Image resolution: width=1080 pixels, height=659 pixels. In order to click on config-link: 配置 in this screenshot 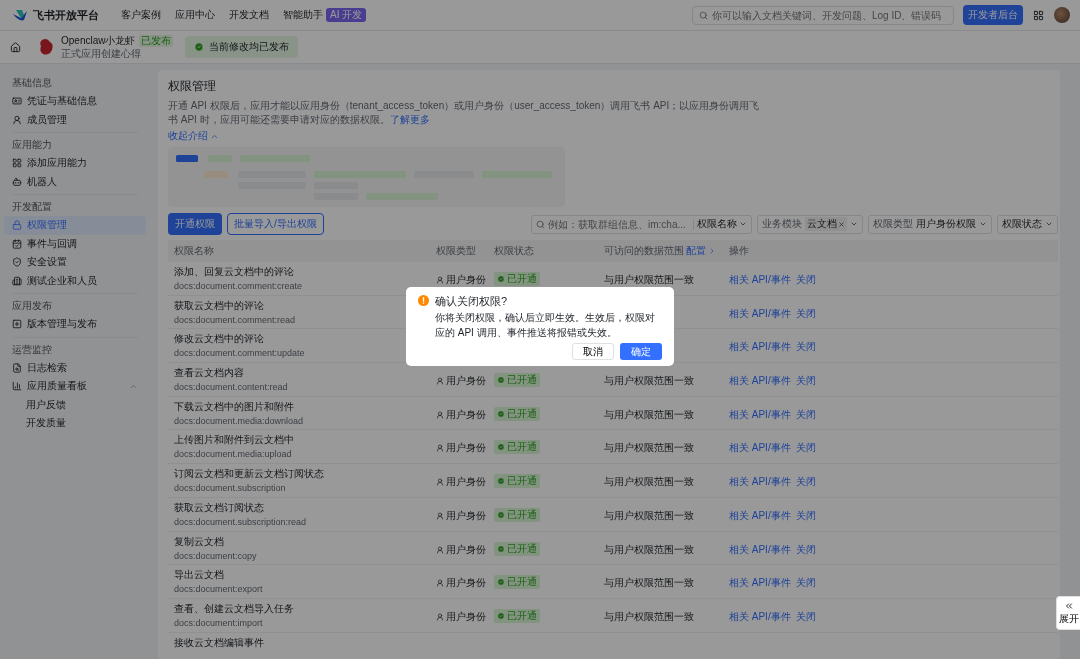, I will do `click(696, 251)`.